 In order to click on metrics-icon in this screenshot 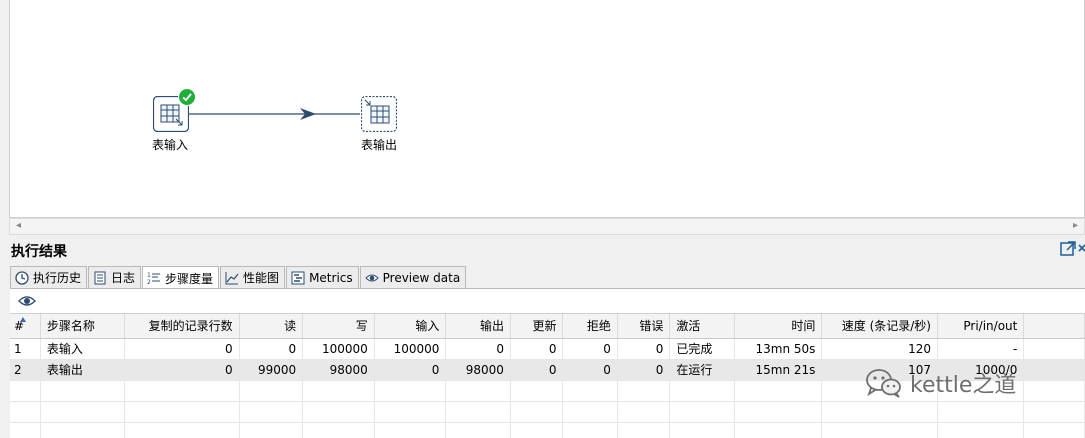, I will do `click(298, 277)`.